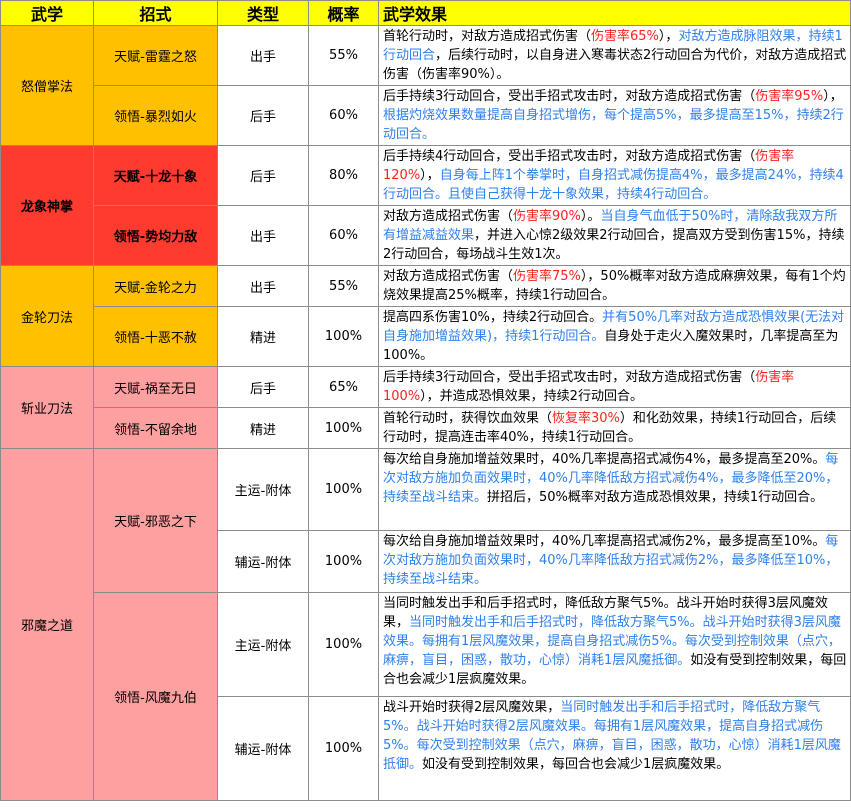 The width and height of the screenshot is (851, 808). Describe the element at coordinates (655, 497) in the screenshot. I see `effect-text-segment: 拼招后，50%概率对敌方造成恐惧效果，持续1行动回合。` at that location.